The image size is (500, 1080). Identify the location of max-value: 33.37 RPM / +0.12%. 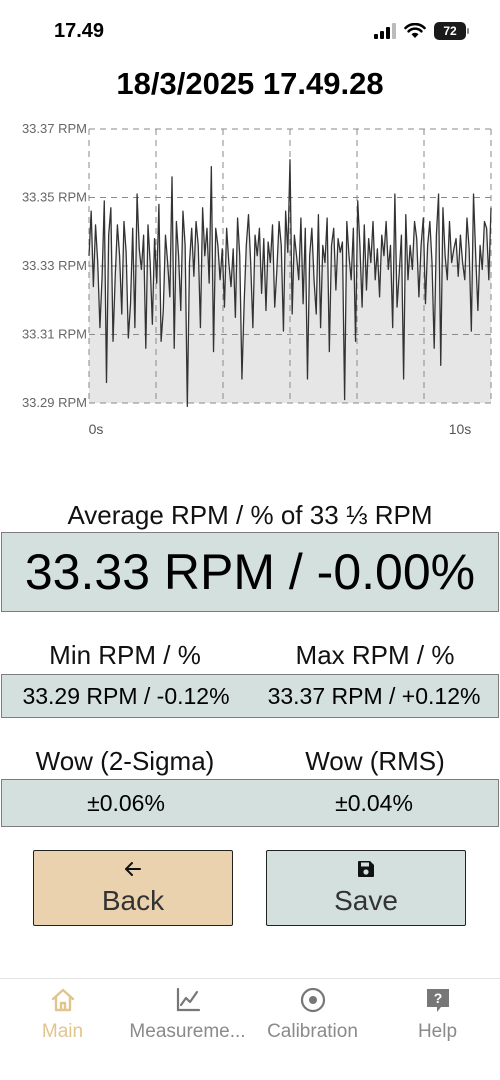
(374, 695).